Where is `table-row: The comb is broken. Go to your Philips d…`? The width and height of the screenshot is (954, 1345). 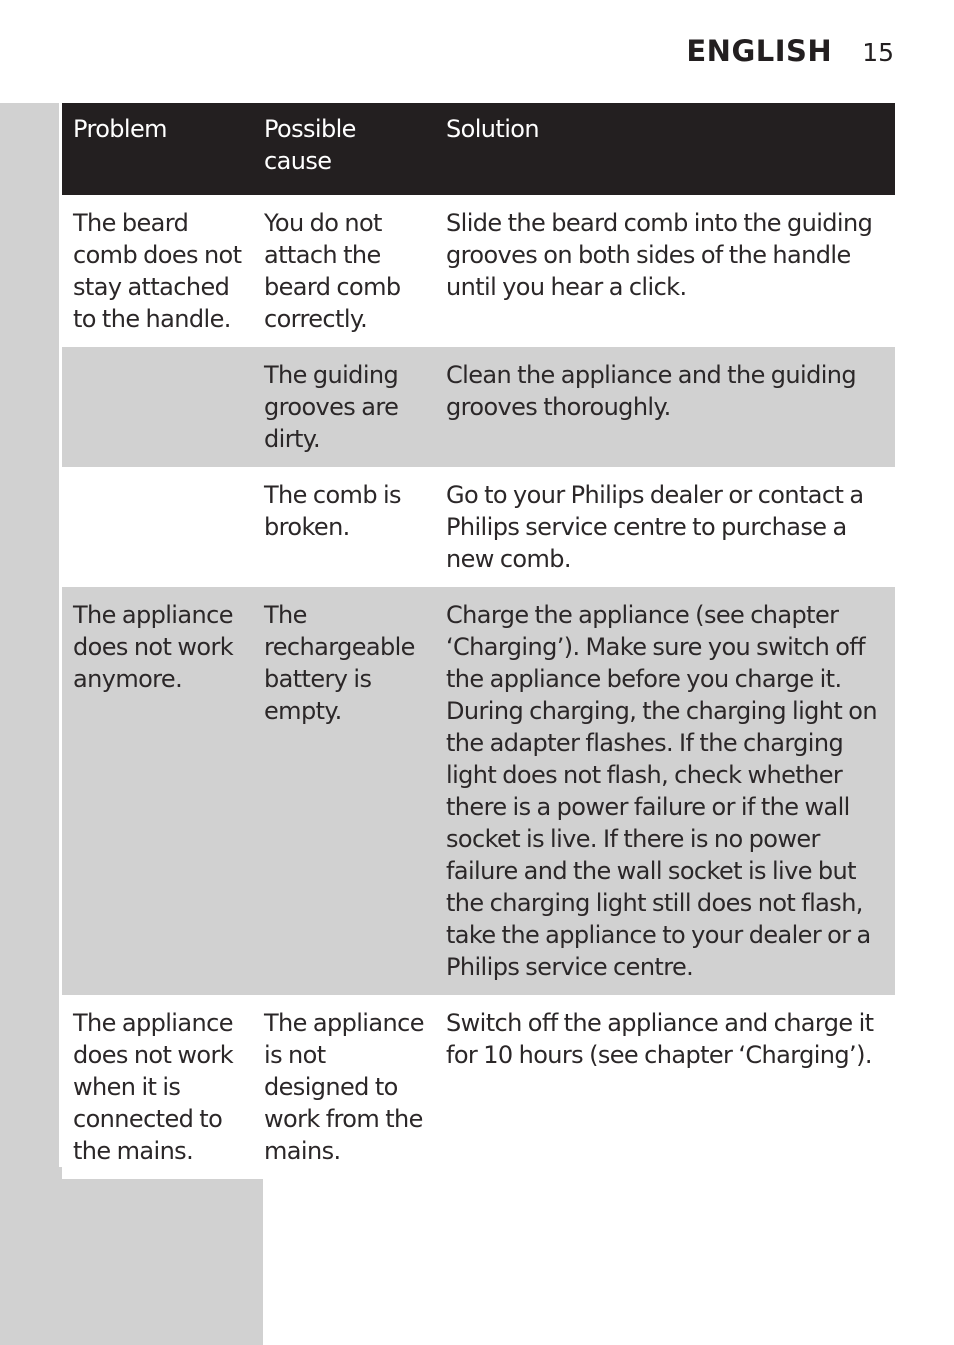 table-row: The comb is broken. Go to your Philips d… is located at coordinates (478, 527).